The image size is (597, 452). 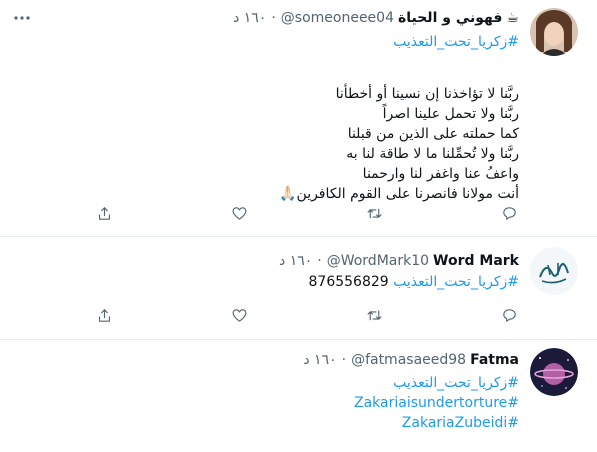 What do you see at coordinates (432, 154) in the screenshot?
I see `tweet-text-line: ربَّنا ولا تُحمِّلنا ما لا طاقة لنا به` at bounding box center [432, 154].